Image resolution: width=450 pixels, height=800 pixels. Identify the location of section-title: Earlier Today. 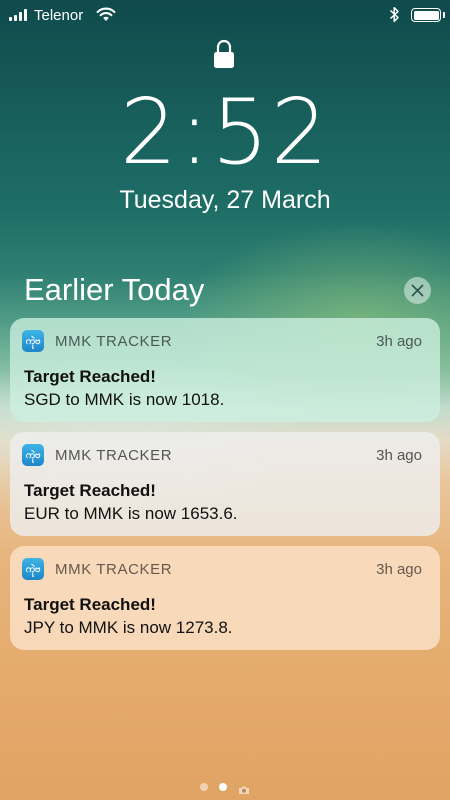
(114, 289).